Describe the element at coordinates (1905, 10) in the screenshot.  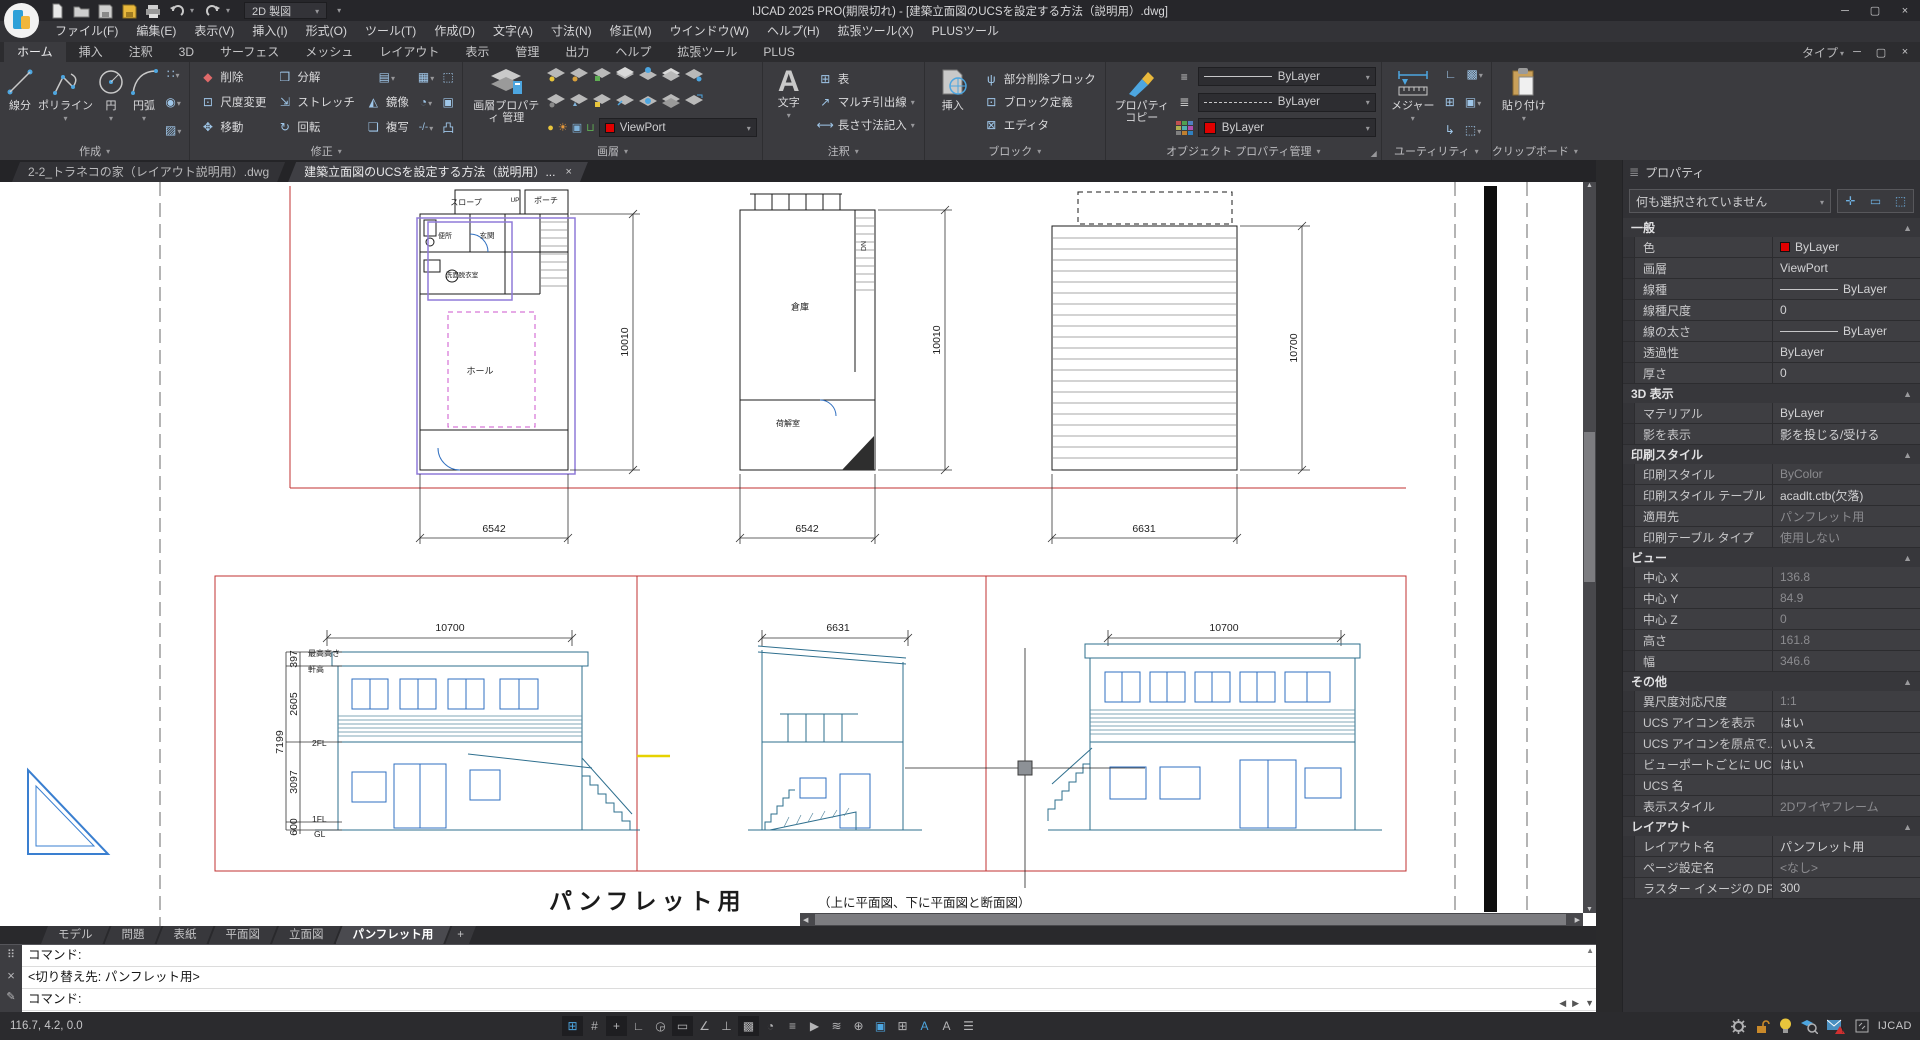
I see `close-button: ×` at that location.